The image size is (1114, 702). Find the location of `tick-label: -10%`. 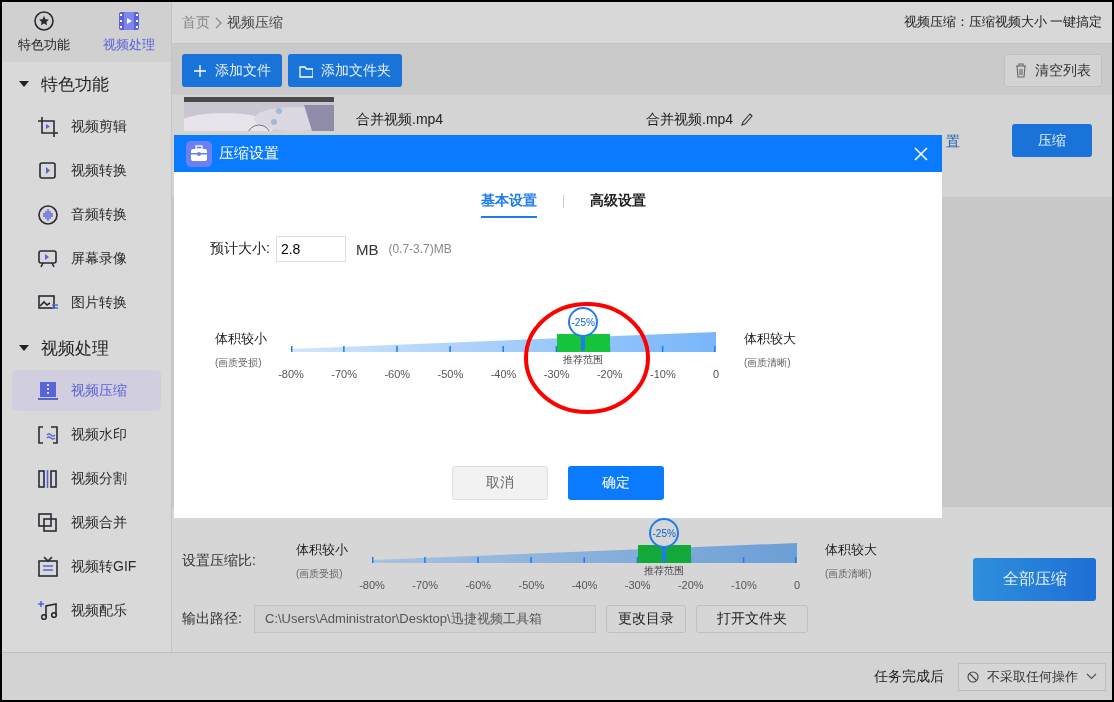

tick-label: -10% is located at coordinates (663, 374).